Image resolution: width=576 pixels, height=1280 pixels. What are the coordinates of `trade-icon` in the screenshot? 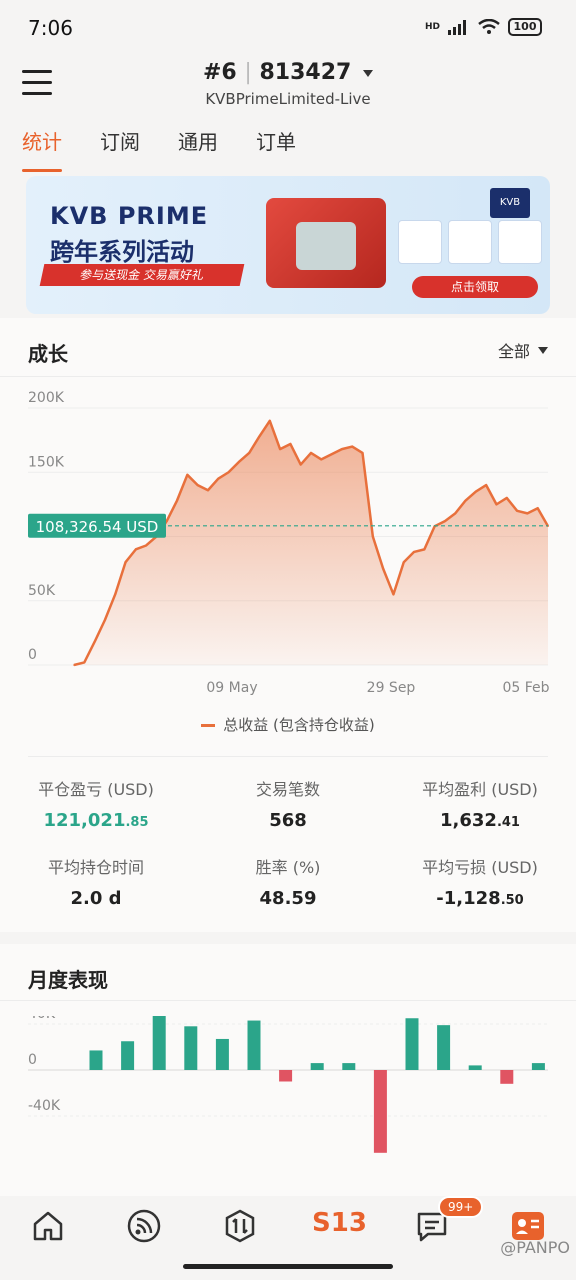 It's located at (240, 1226).